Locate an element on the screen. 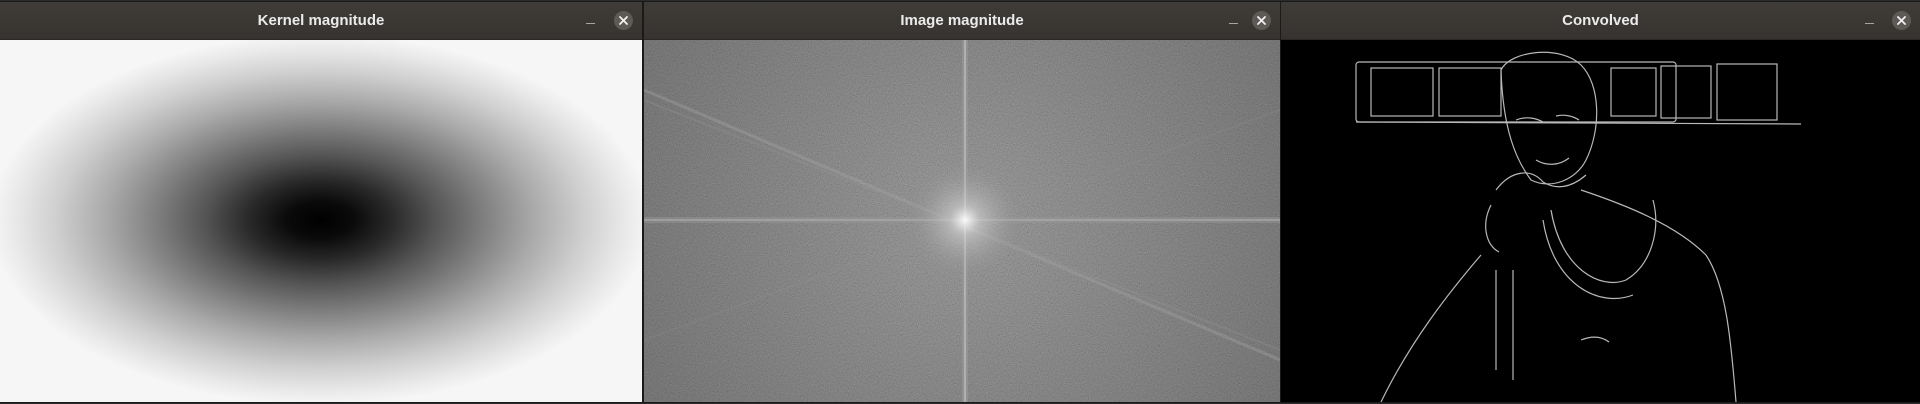 This screenshot has width=1920, height=404. titlebar: Image magnitude is located at coordinates (962, 21).